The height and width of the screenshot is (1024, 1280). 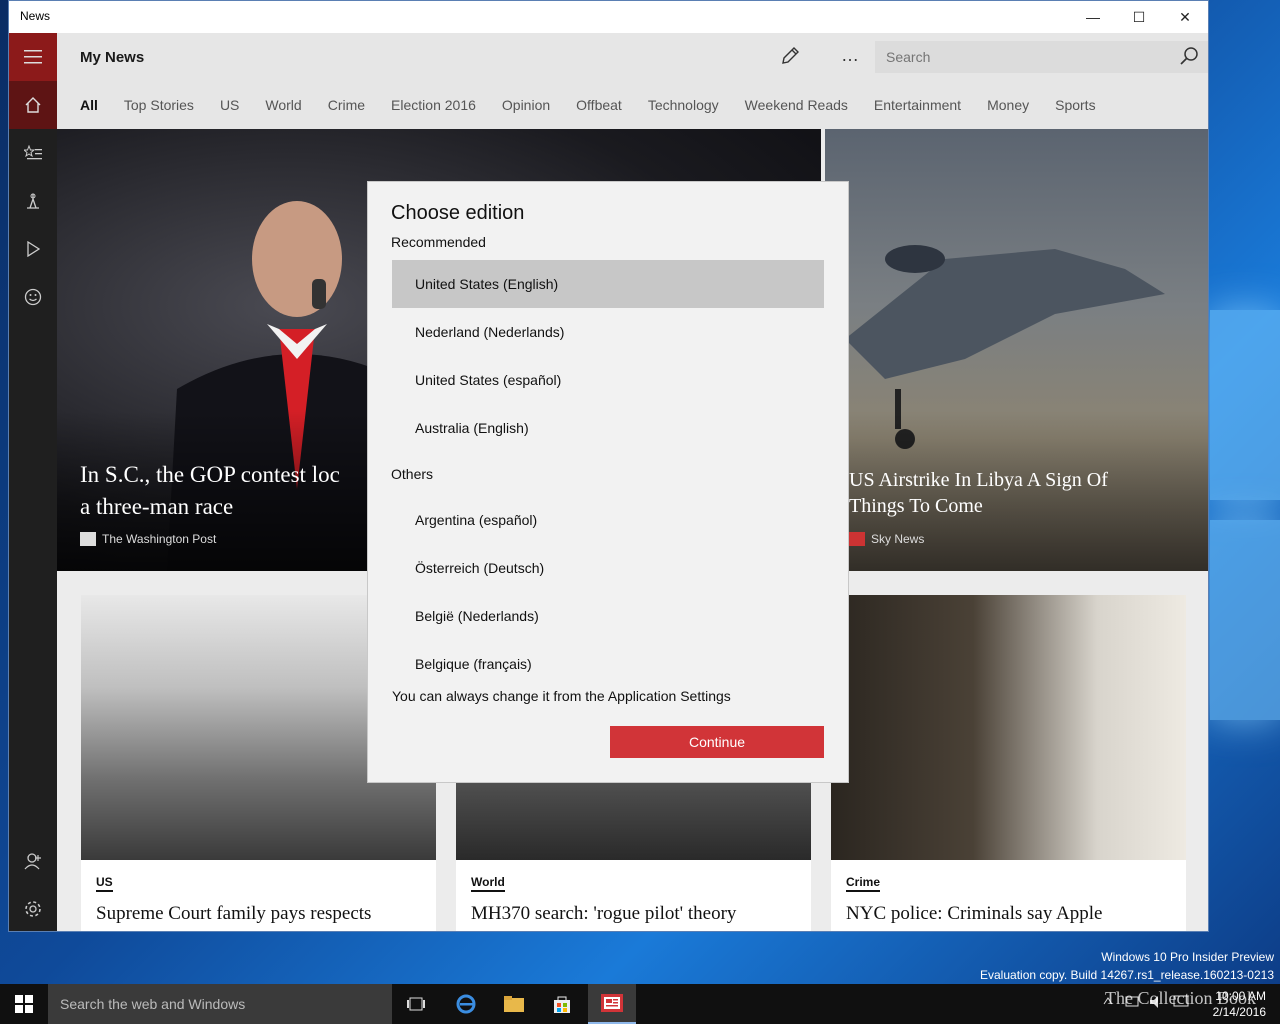 I want to click on dialog-title: Choose edition, so click(x=458, y=213).